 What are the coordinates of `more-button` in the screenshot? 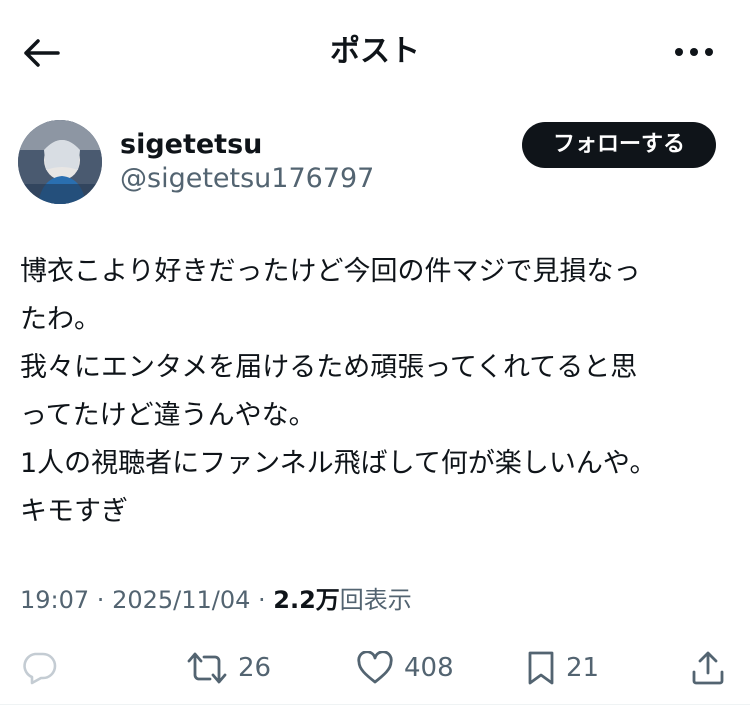 It's located at (694, 52).